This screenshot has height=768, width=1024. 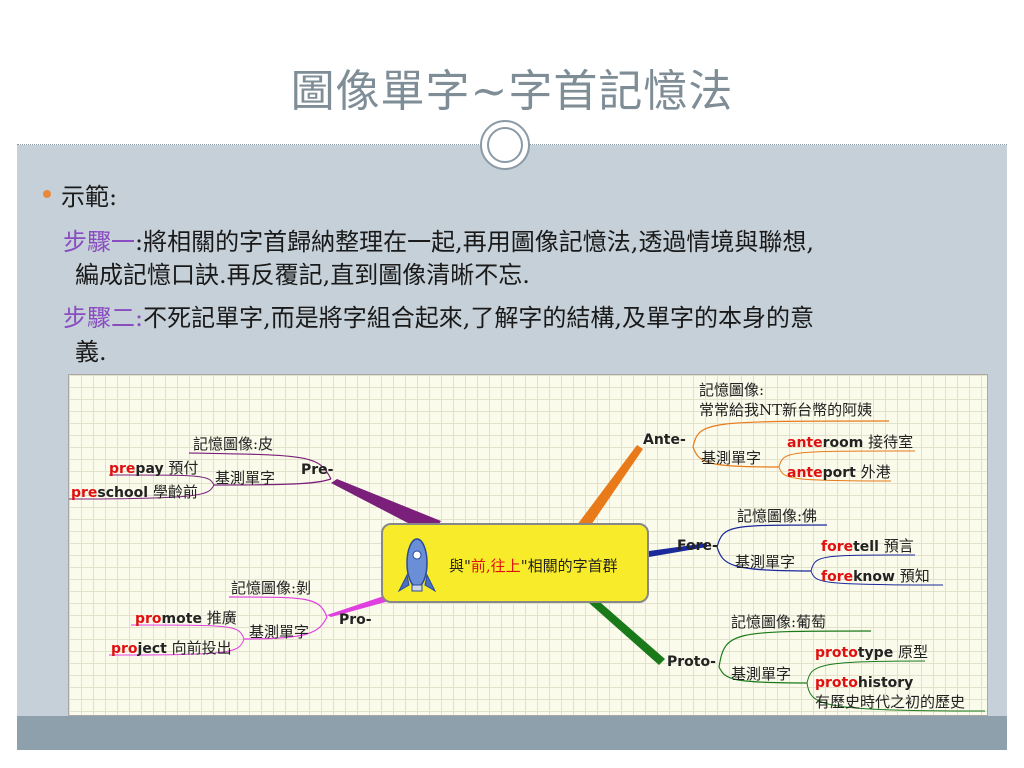 I want to click on fore-image-line, so click(x=772, y=536).